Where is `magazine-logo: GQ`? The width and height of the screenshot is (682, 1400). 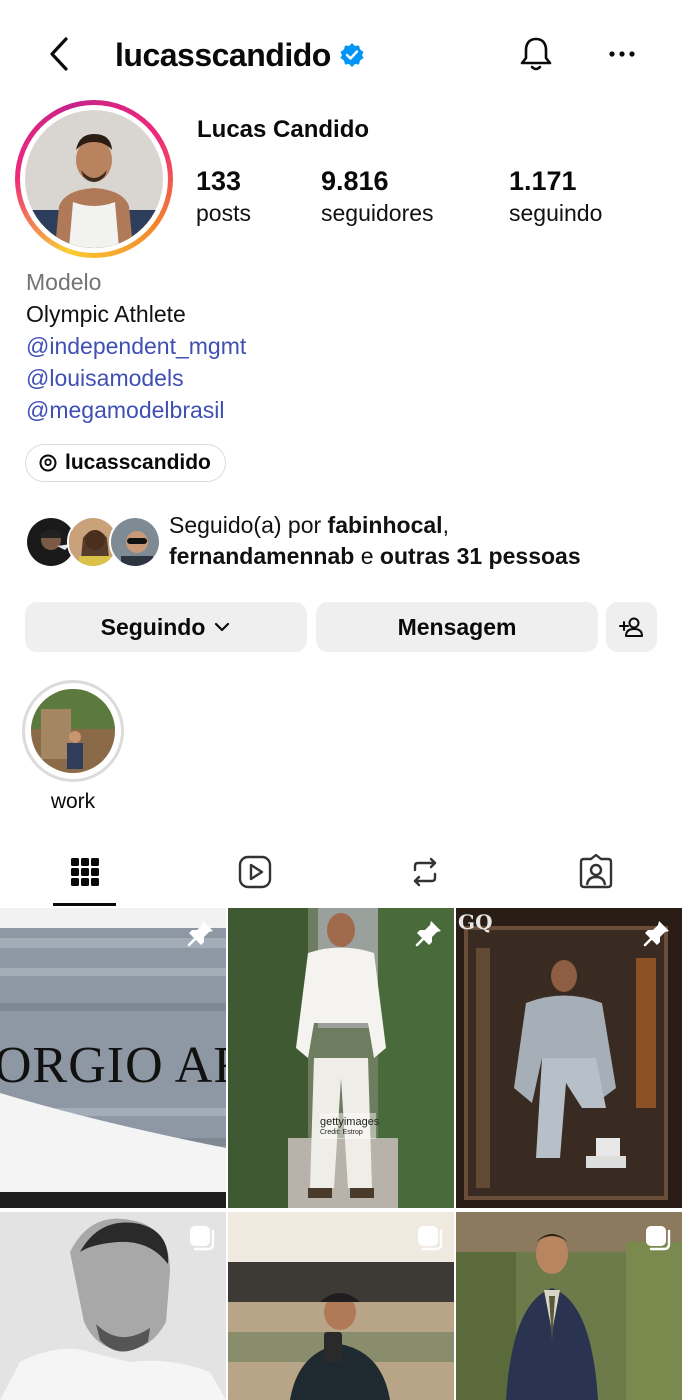
magazine-logo: GQ is located at coordinates (475, 922).